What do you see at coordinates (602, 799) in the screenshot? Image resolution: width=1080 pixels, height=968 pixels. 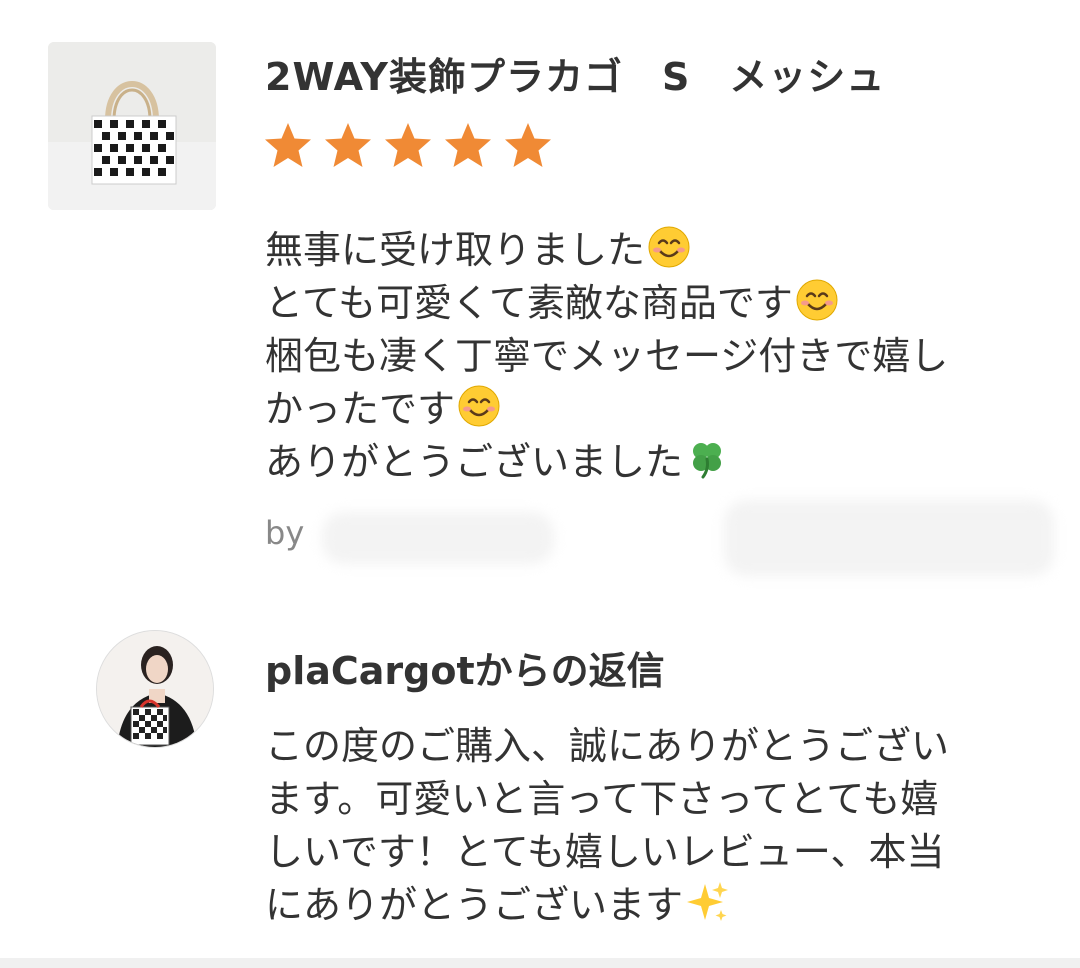 I see `reply-line: ます。可愛いと言って下さってとても嬉` at bounding box center [602, 799].